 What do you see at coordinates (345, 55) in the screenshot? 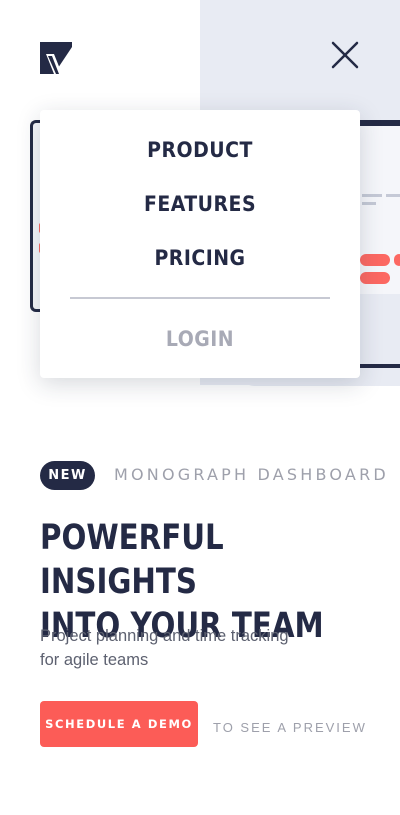
I see `close-icon` at bounding box center [345, 55].